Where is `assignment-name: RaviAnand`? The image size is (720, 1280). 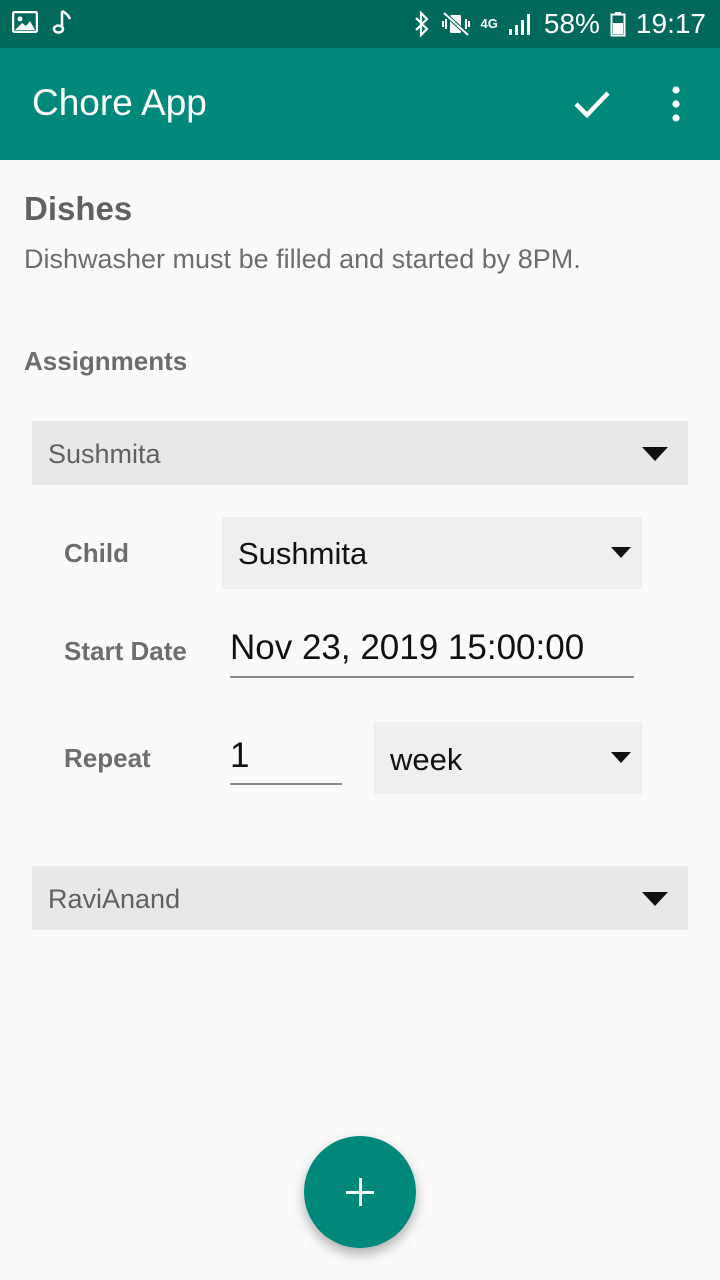
assignment-name: RaviAnand is located at coordinates (114, 899).